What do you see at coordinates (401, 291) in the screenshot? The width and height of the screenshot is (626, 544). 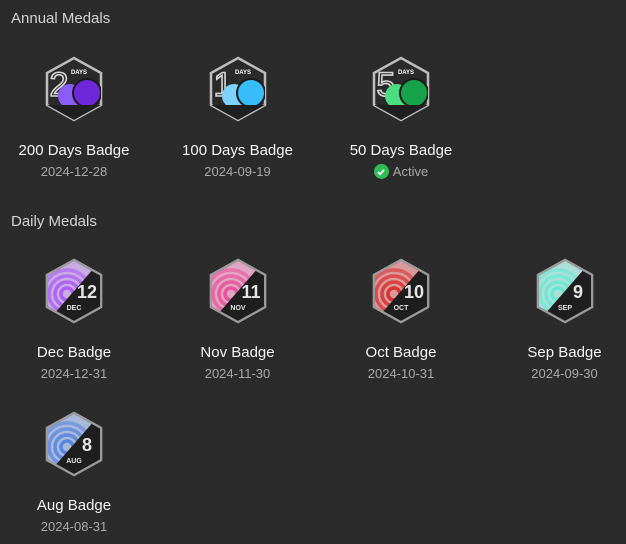 I see `hexagon-medal-icon: 10 OCT` at bounding box center [401, 291].